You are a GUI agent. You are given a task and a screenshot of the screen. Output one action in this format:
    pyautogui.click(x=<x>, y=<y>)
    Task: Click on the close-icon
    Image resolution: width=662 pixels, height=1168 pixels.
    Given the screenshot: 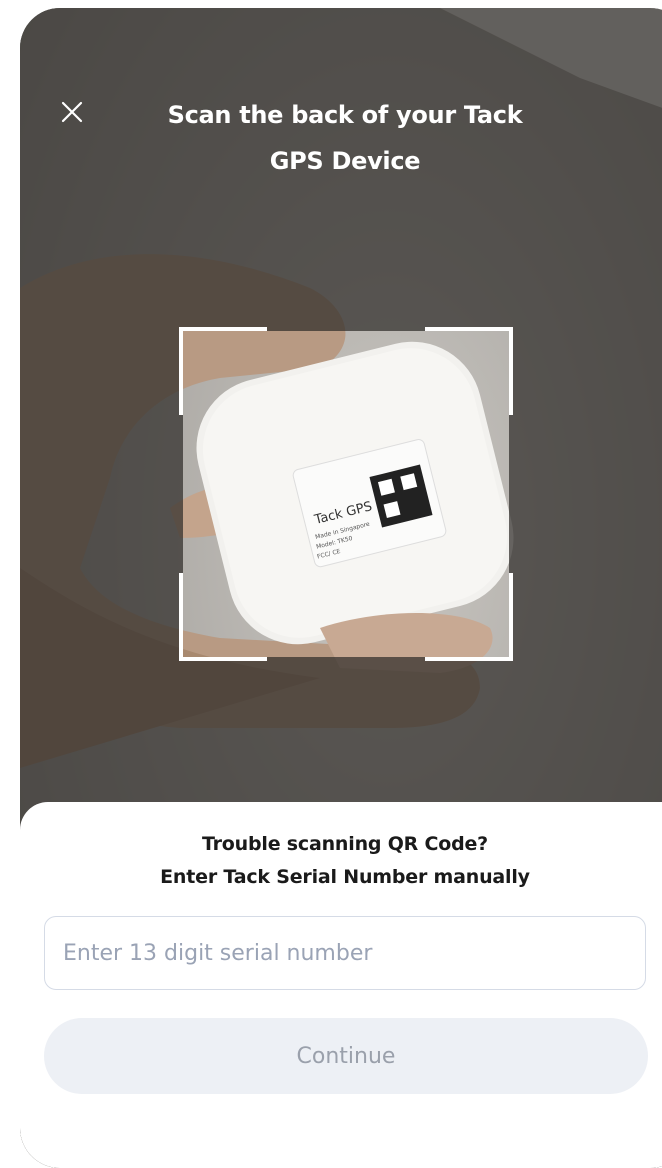 What is the action you would take?
    pyautogui.click(x=72, y=112)
    